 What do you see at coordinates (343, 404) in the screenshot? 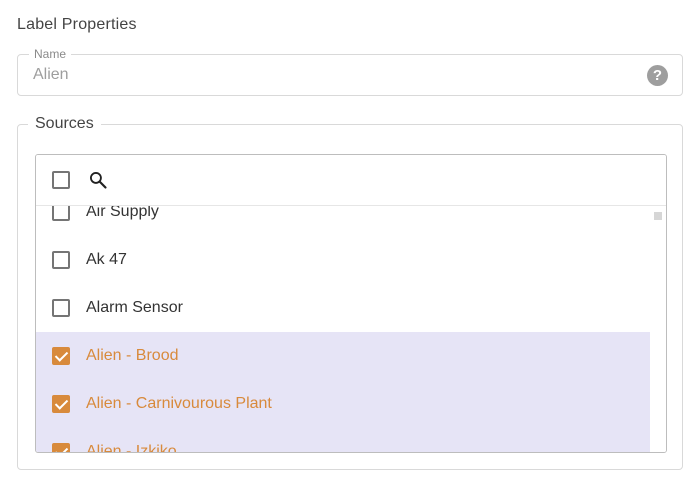
I see `list-item: Alien - Carnivourous Plant` at bounding box center [343, 404].